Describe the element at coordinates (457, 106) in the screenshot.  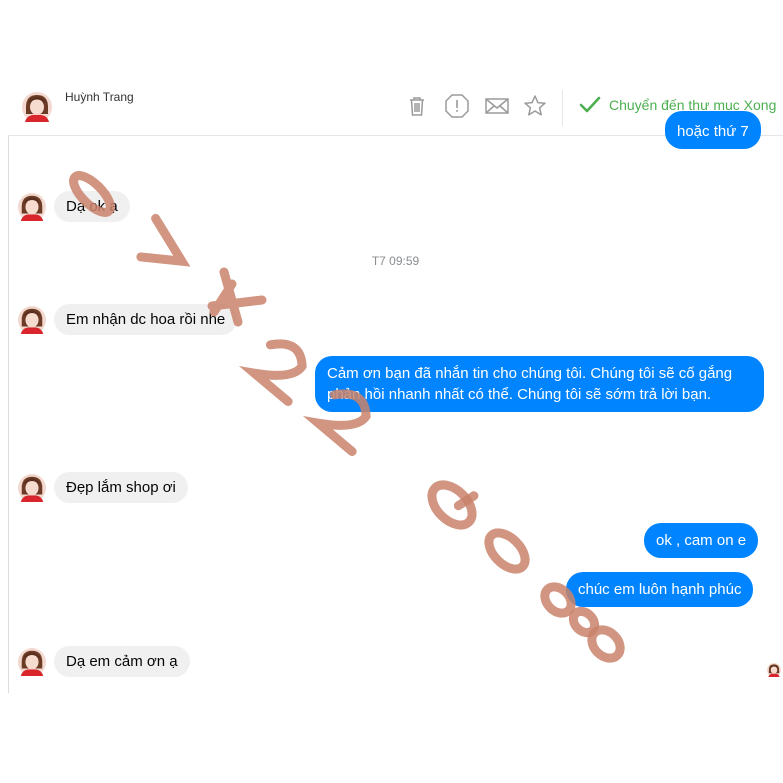
I see `report-icon` at that location.